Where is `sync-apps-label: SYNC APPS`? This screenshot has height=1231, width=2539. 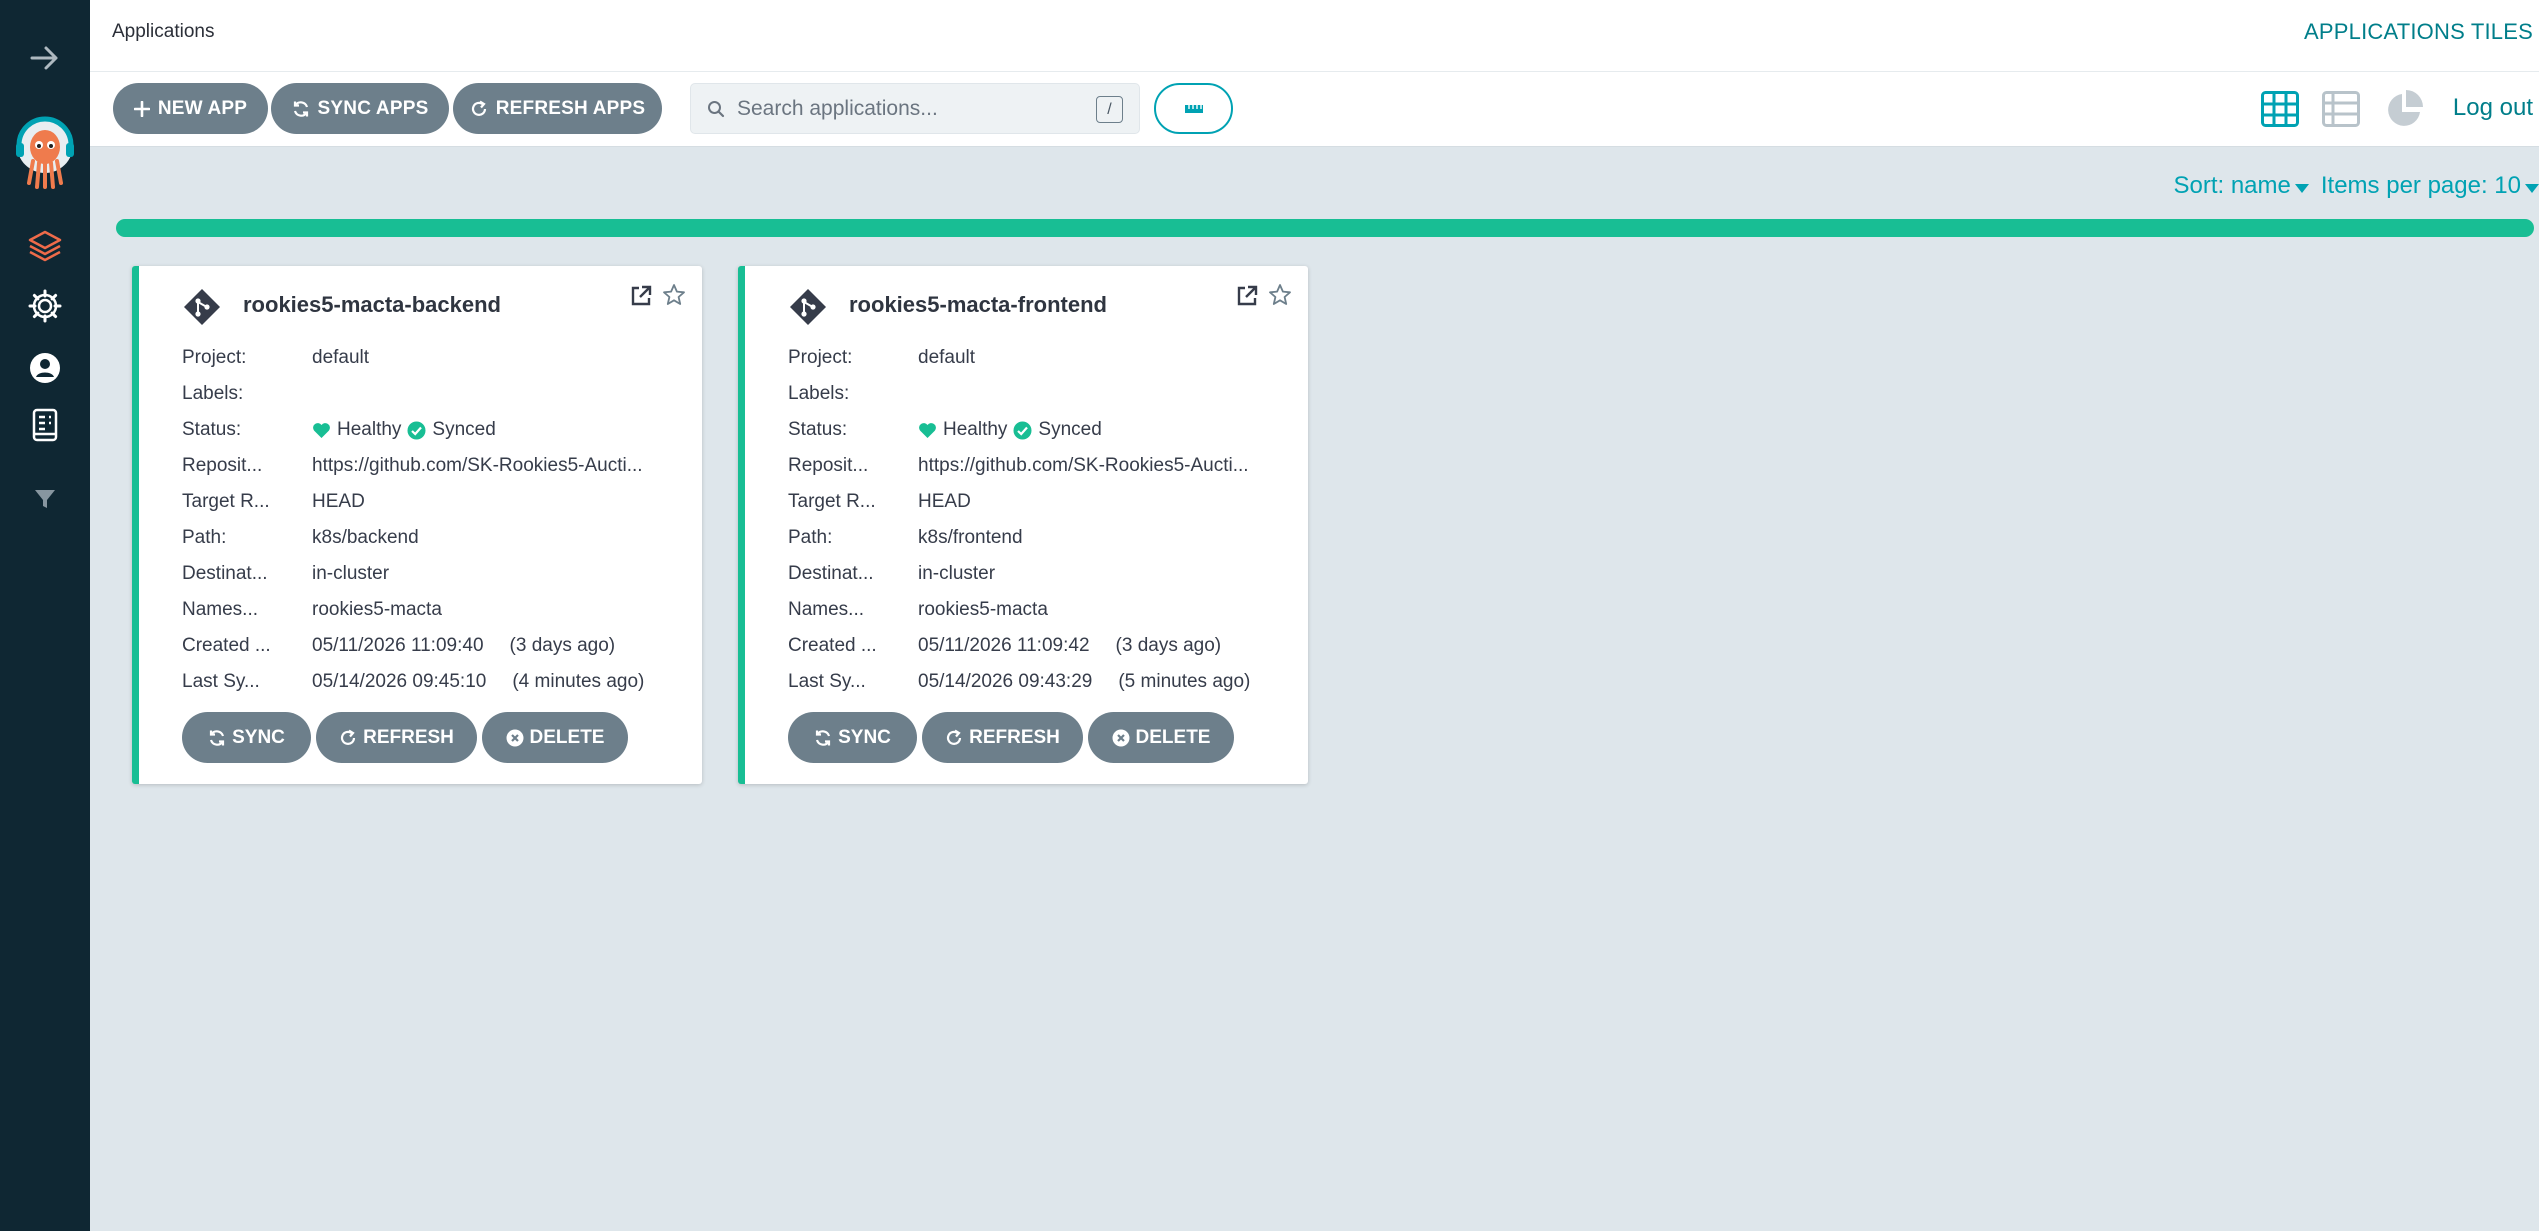
sync-apps-label: SYNC APPS is located at coordinates (373, 108).